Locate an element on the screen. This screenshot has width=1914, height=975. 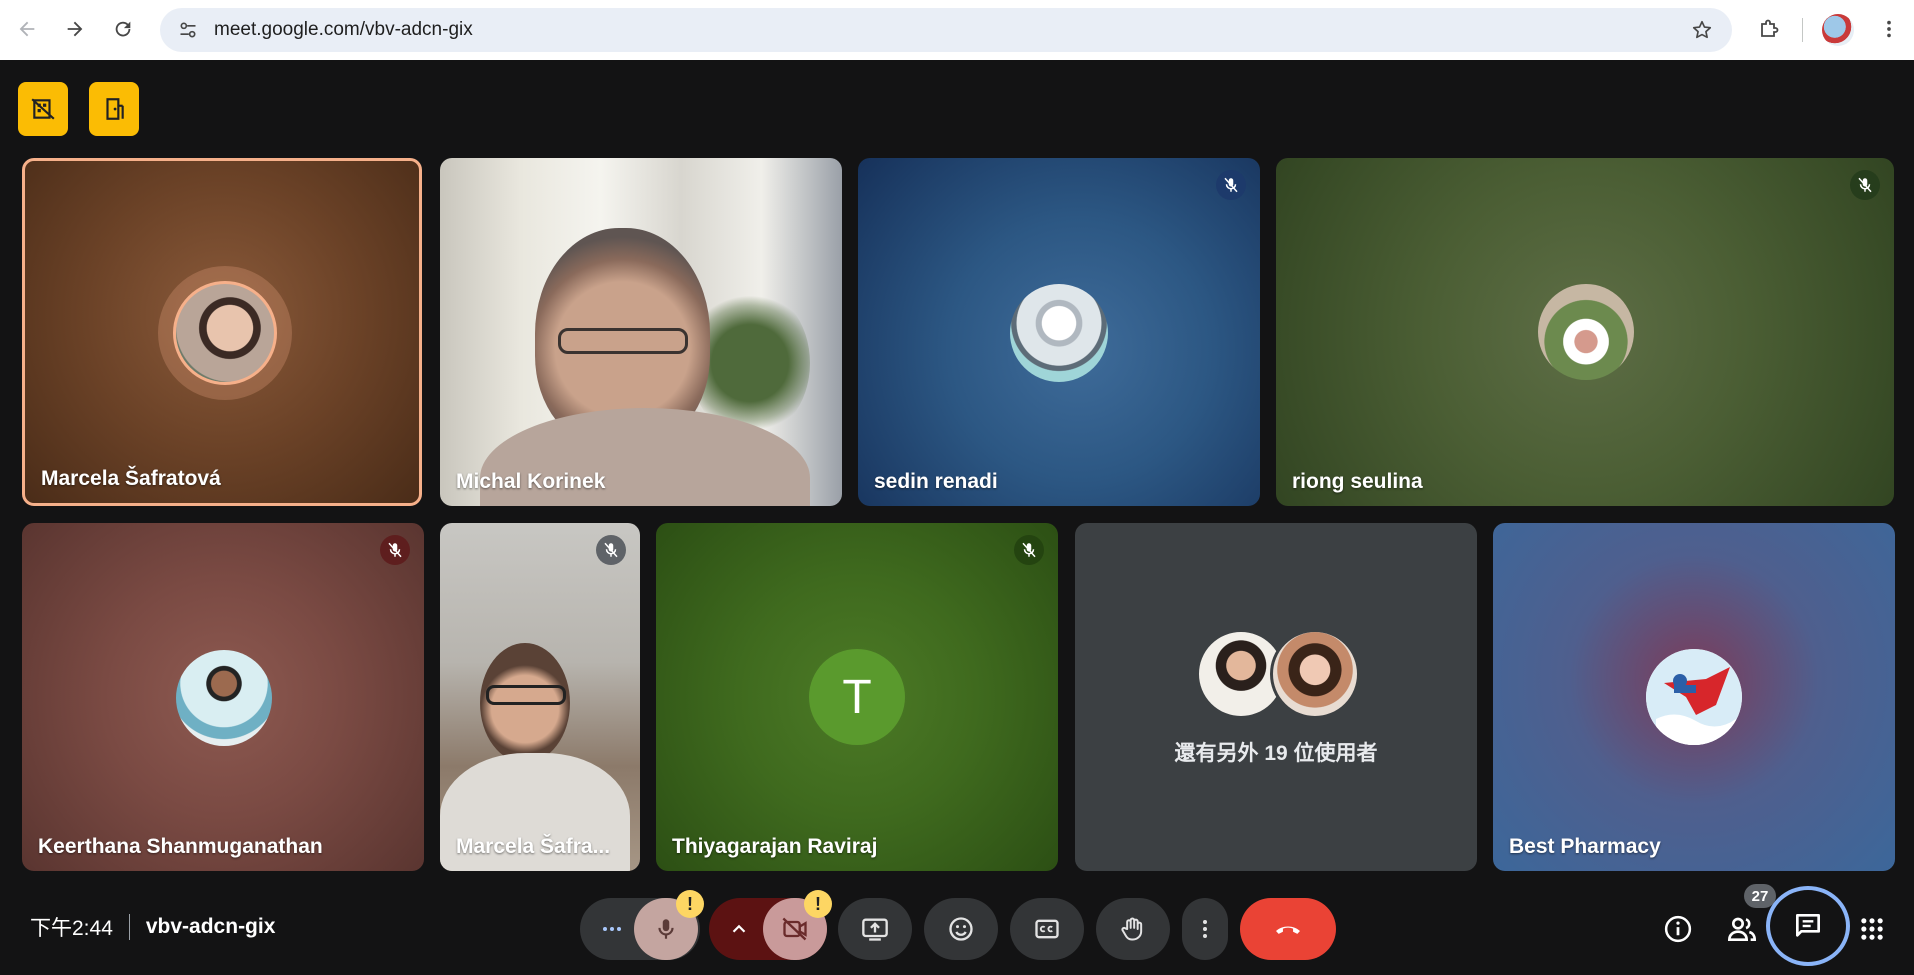
leave-call-button is located at coordinates (1288, 929).